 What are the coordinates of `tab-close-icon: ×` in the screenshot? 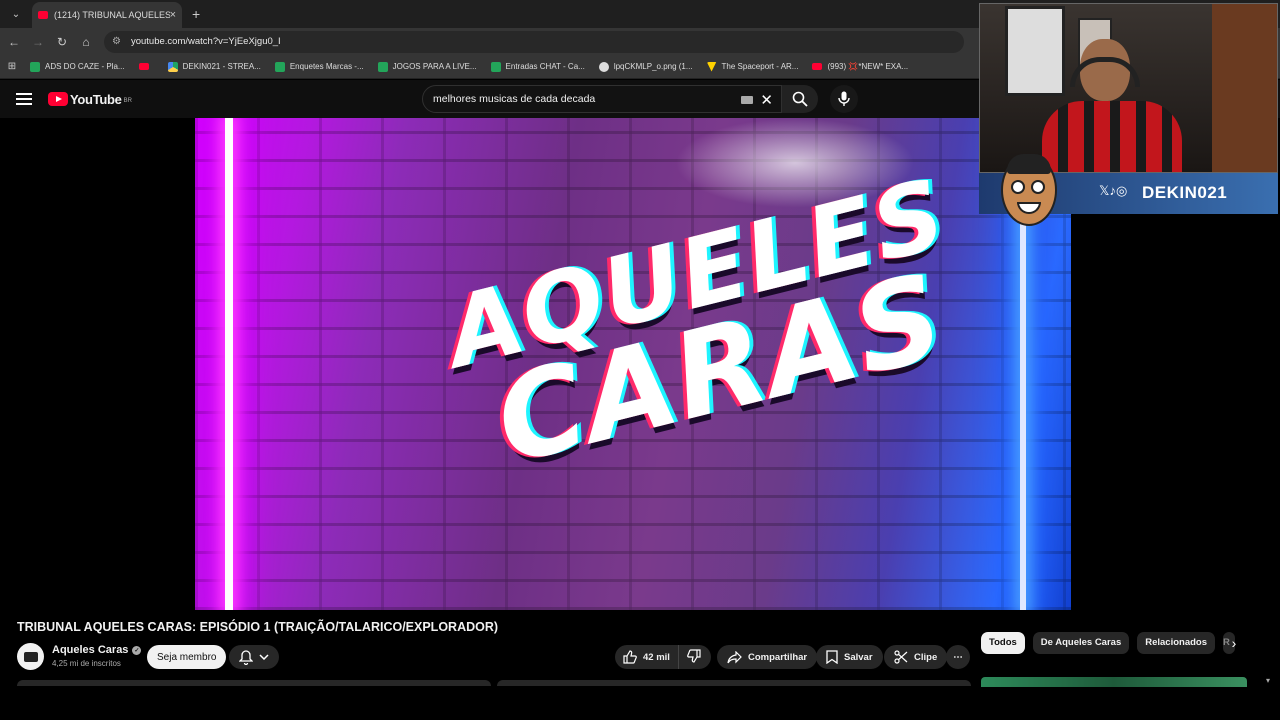 It's located at (173, 15).